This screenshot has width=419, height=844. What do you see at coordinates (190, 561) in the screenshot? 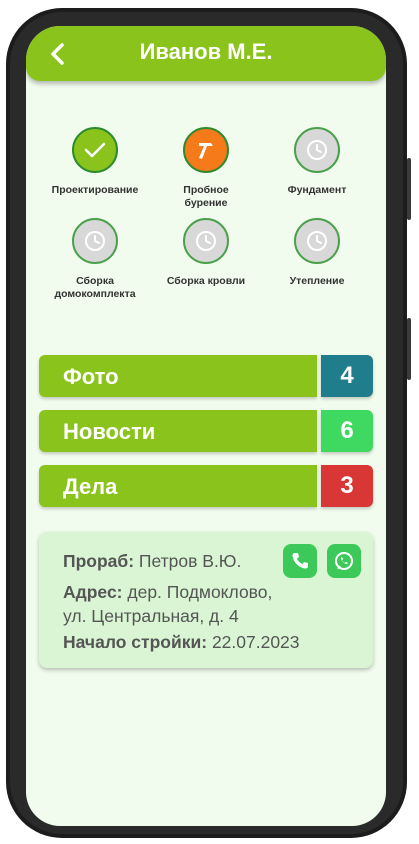
I see `foreman-value: Петров В.Ю.` at bounding box center [190, 561].